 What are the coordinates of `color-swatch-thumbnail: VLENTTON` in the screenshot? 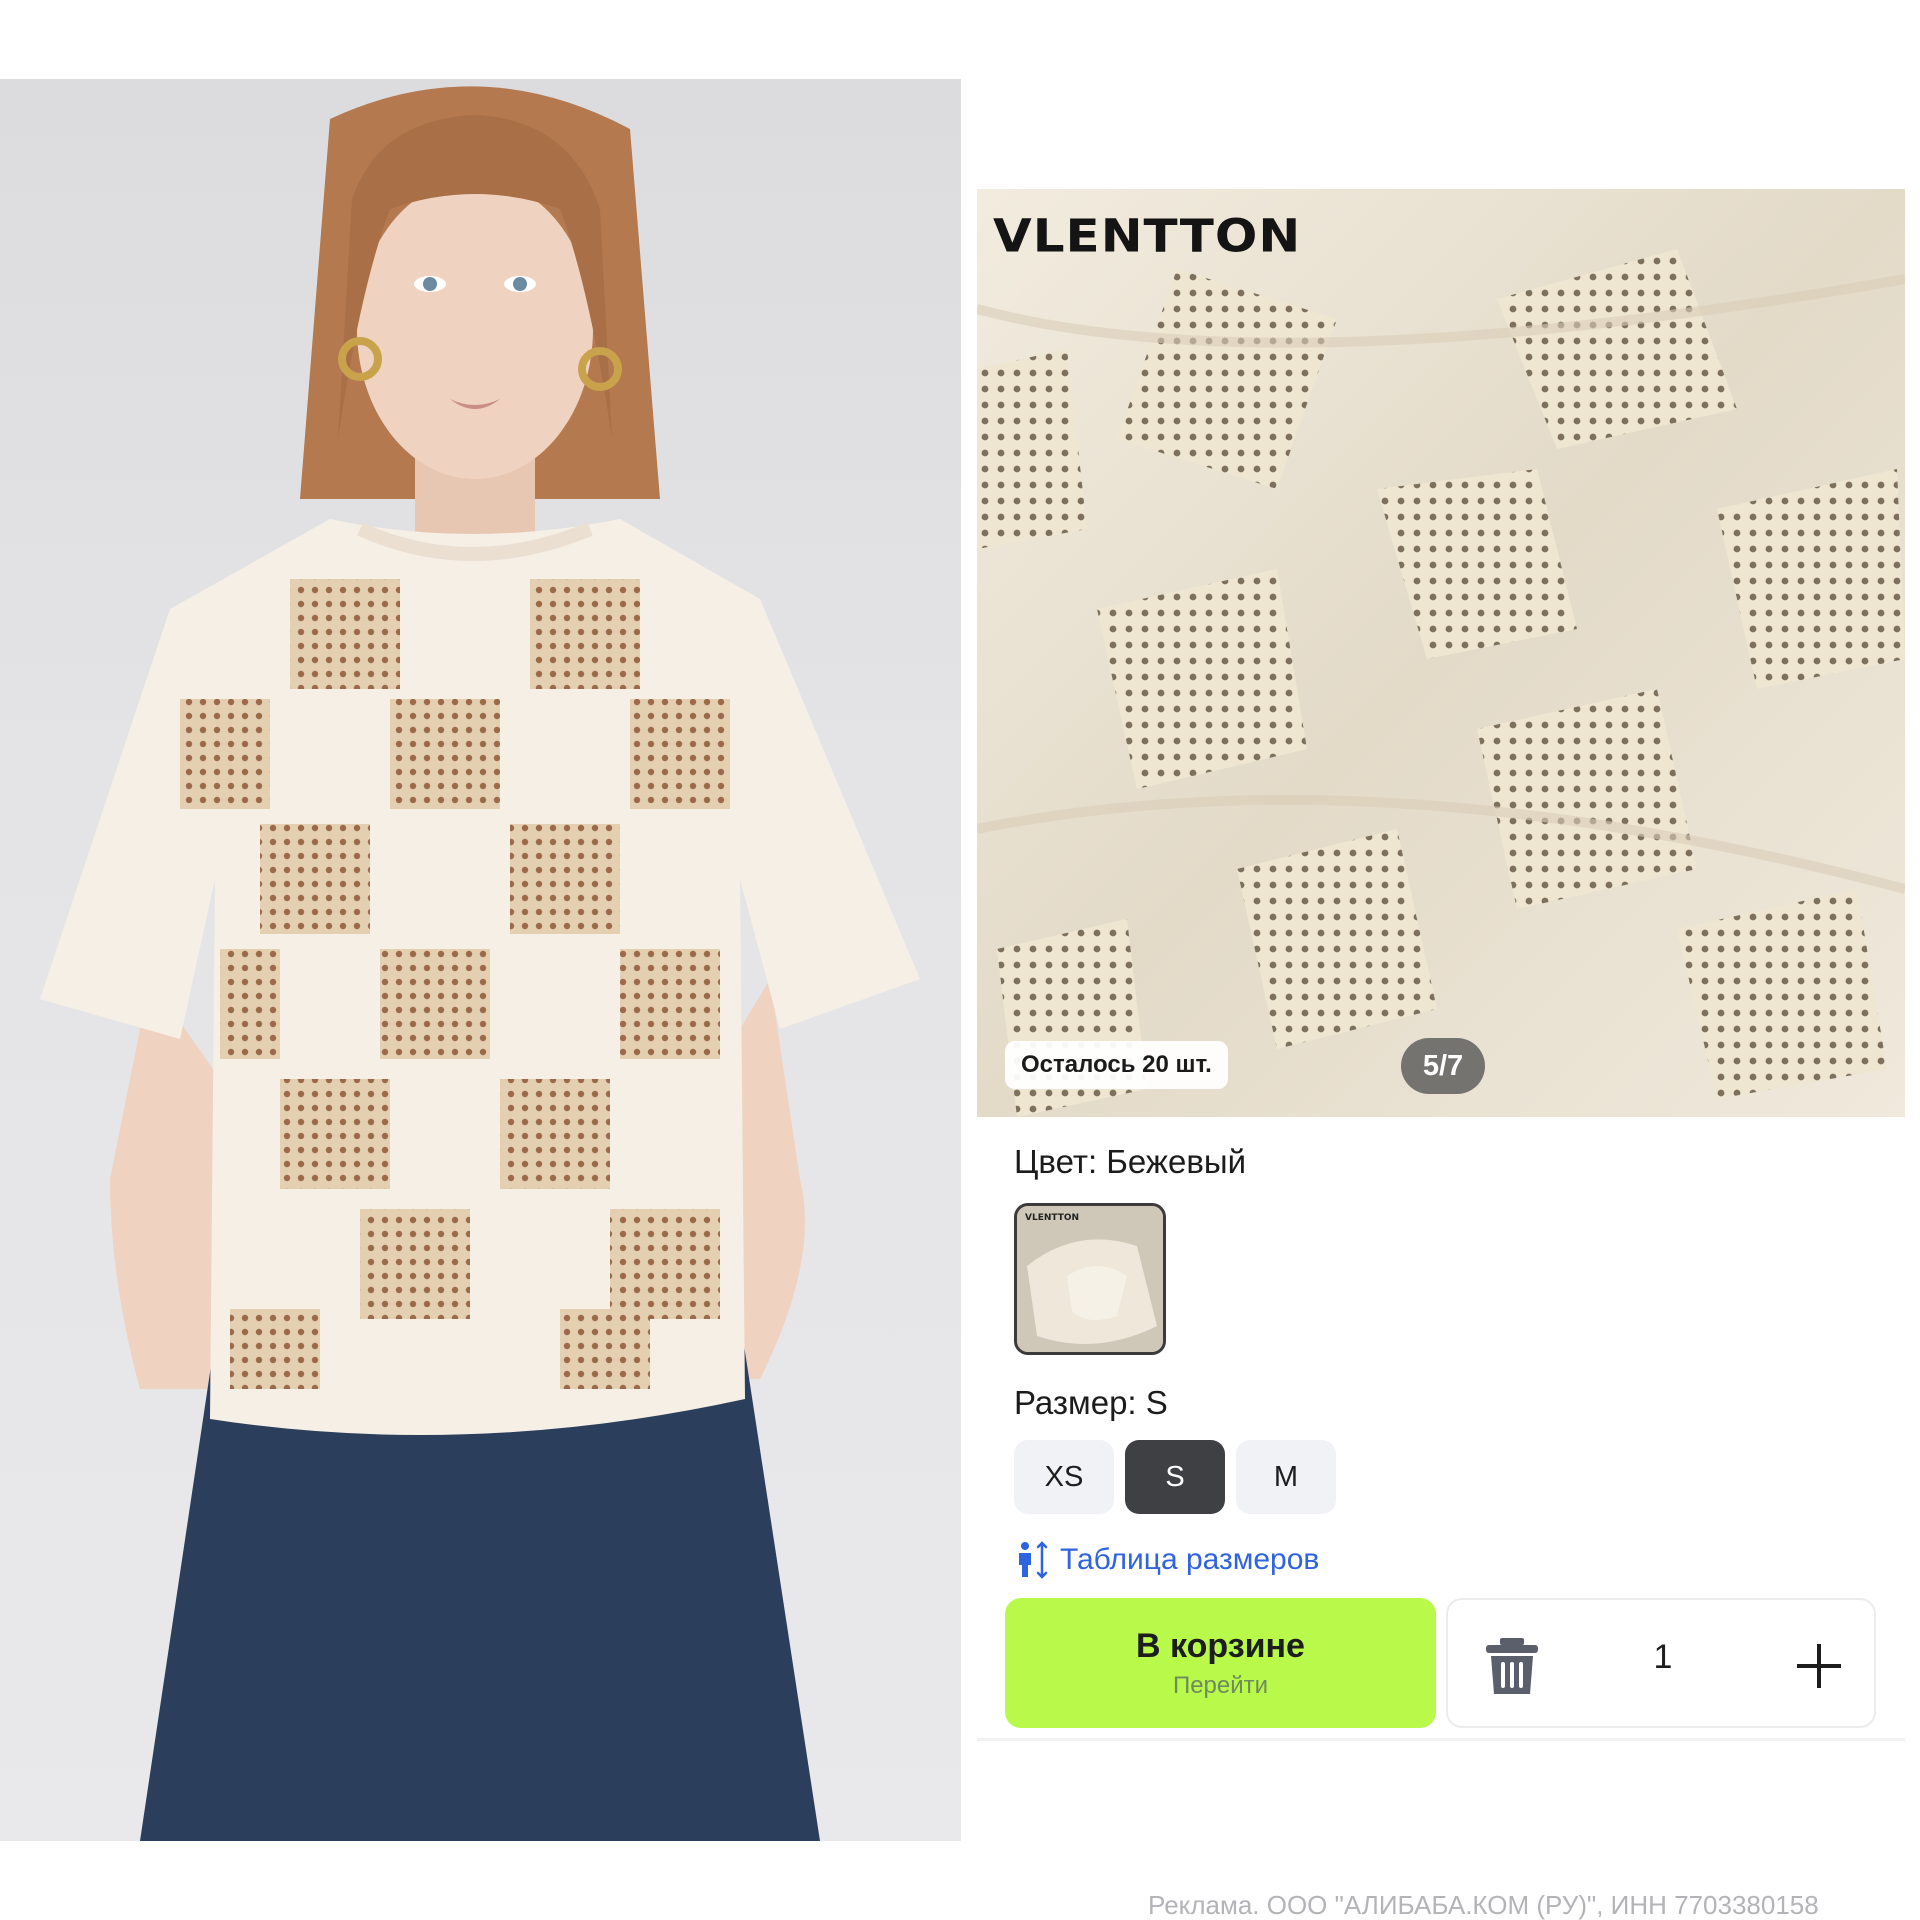 It's located at (1090, 1279).